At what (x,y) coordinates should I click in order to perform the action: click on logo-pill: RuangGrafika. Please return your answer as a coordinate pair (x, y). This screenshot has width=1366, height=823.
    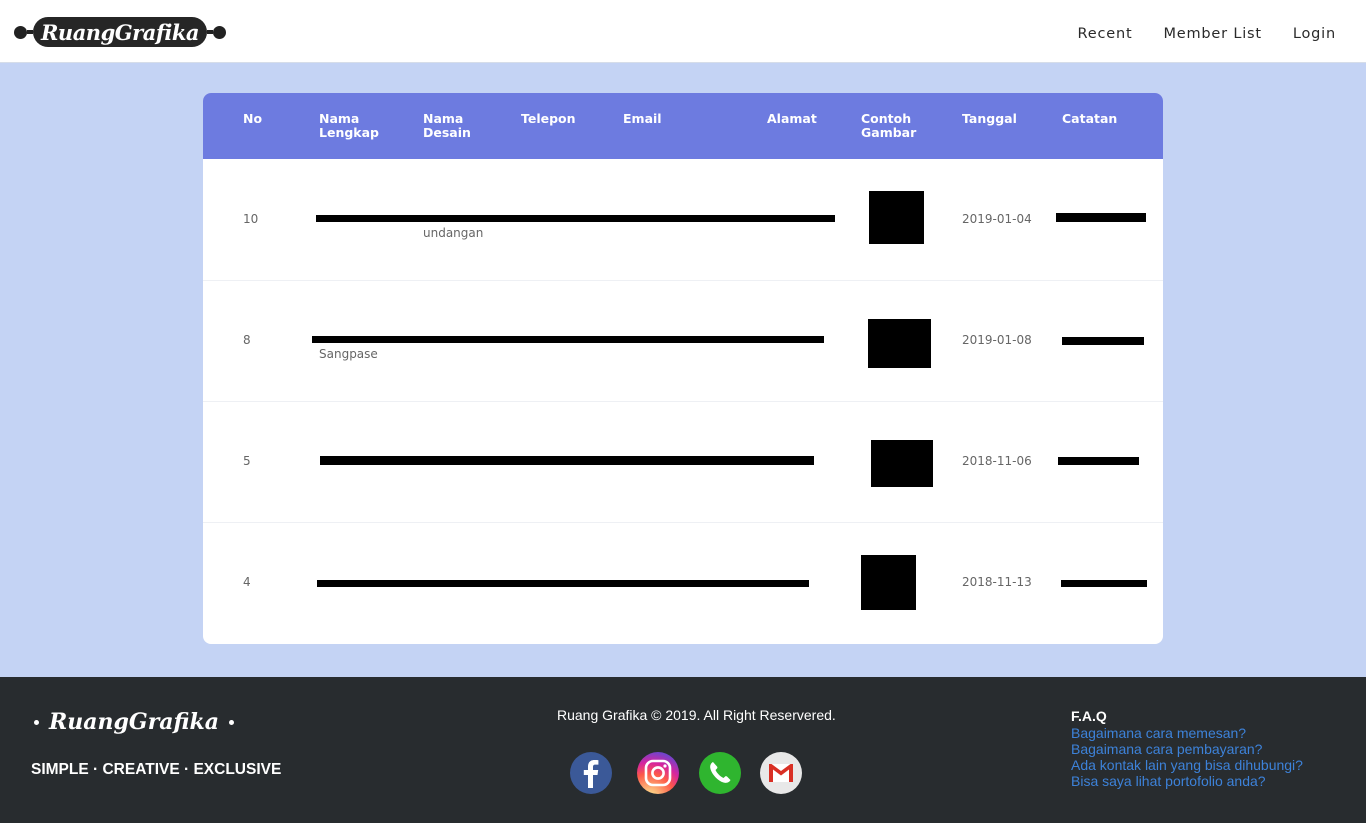
    Looking at the image, I should click on (120, 32).